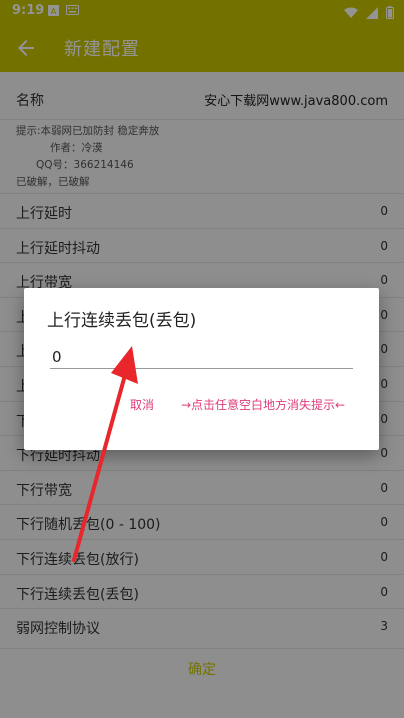  I want to click on dialog-title: 上行连续丢包(丢包), so click(122, 321).